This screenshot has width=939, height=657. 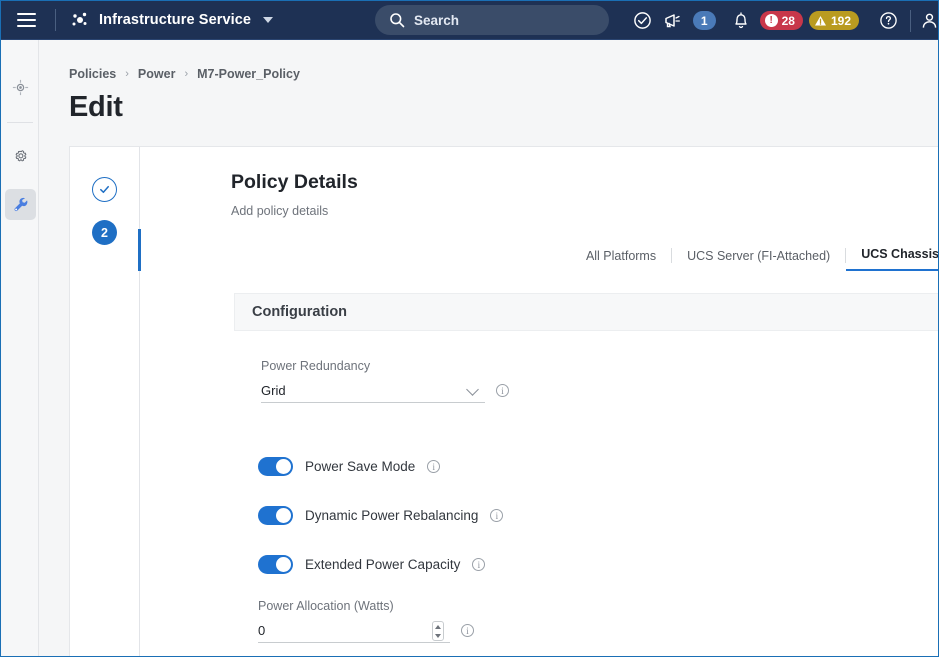 What do you see at coordinates (840, 20) in the screenshot?
I see `warning-alarm-count: 192` at bounding box center [840, 20].